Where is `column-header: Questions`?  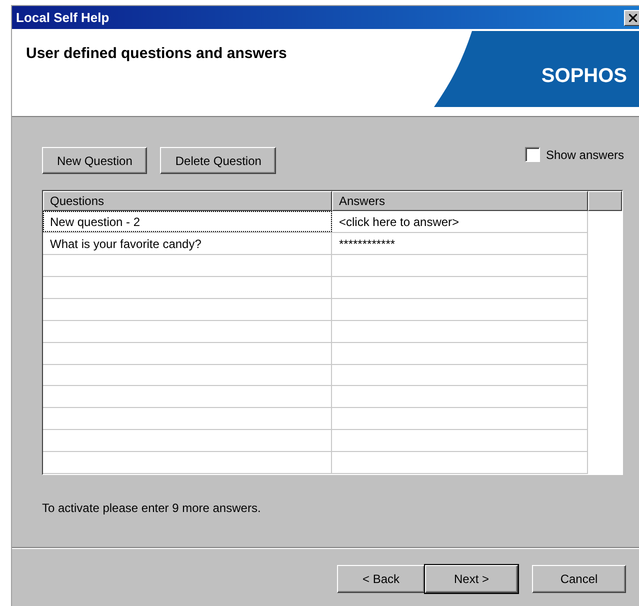
column-header: Questions is located at coordinates (187, 201).